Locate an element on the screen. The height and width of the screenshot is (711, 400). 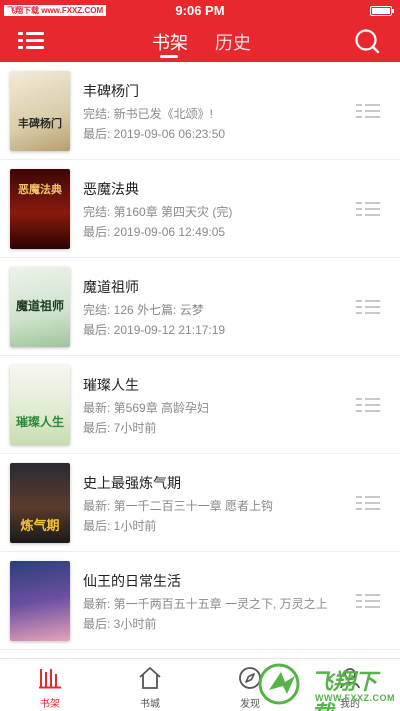
book-title: 史上最强炼气期 is located at coordinates (132, 483).